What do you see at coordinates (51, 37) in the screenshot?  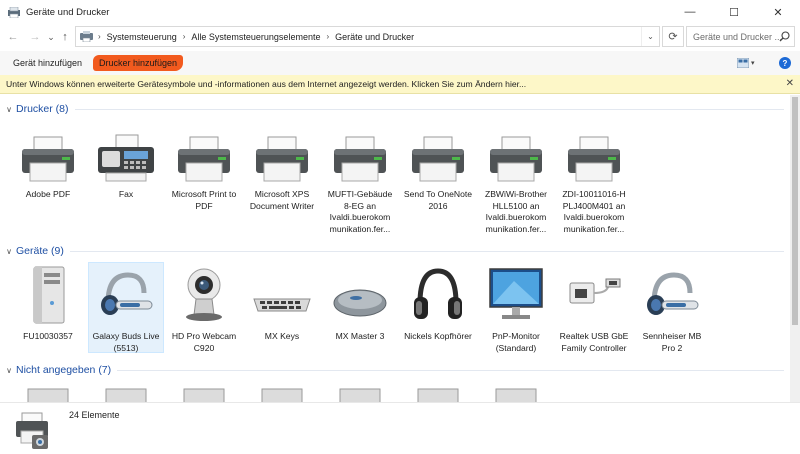 I see `recent-locations-button: ⌄` at bounding box center [51, 37].